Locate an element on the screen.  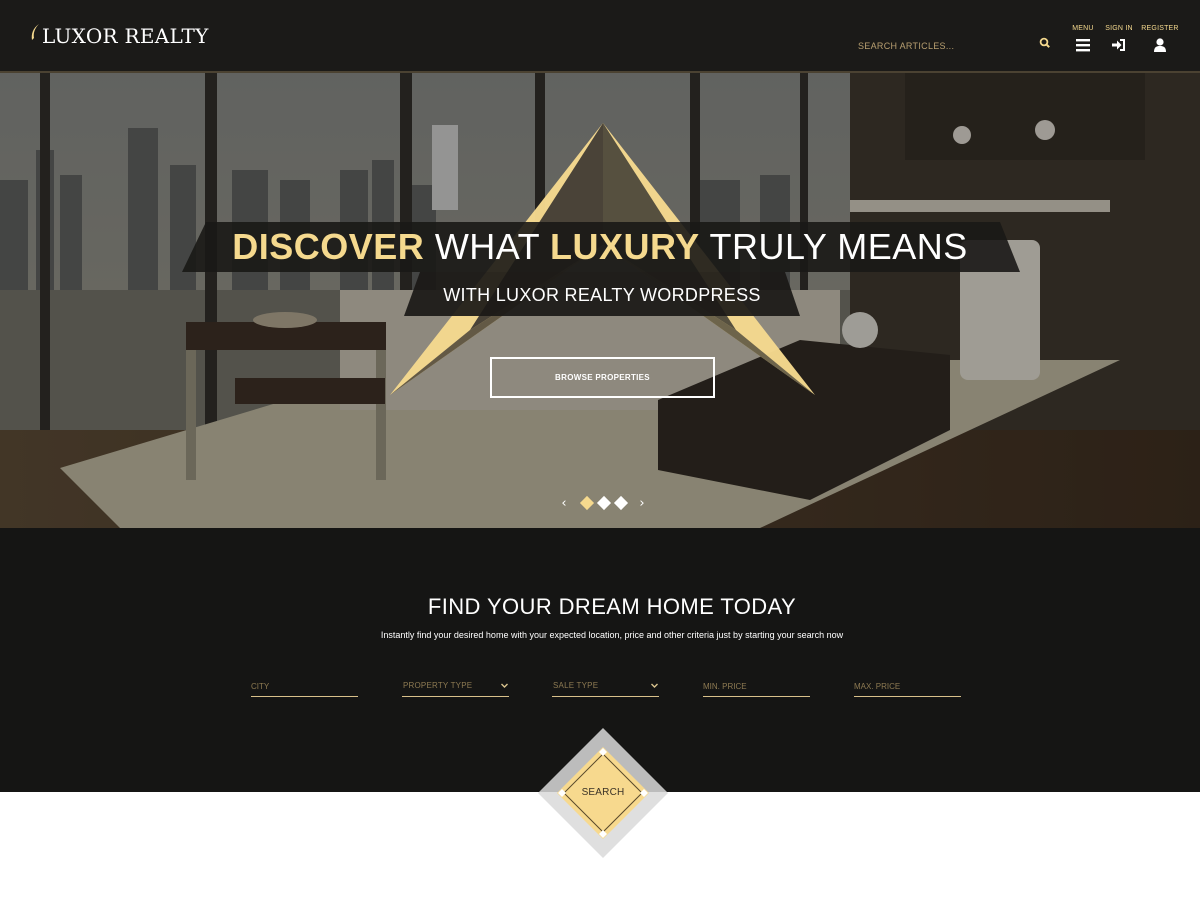
search-section-title: FIND YOUR DREAM HOME TODAY is located at coordinates (612, 606).